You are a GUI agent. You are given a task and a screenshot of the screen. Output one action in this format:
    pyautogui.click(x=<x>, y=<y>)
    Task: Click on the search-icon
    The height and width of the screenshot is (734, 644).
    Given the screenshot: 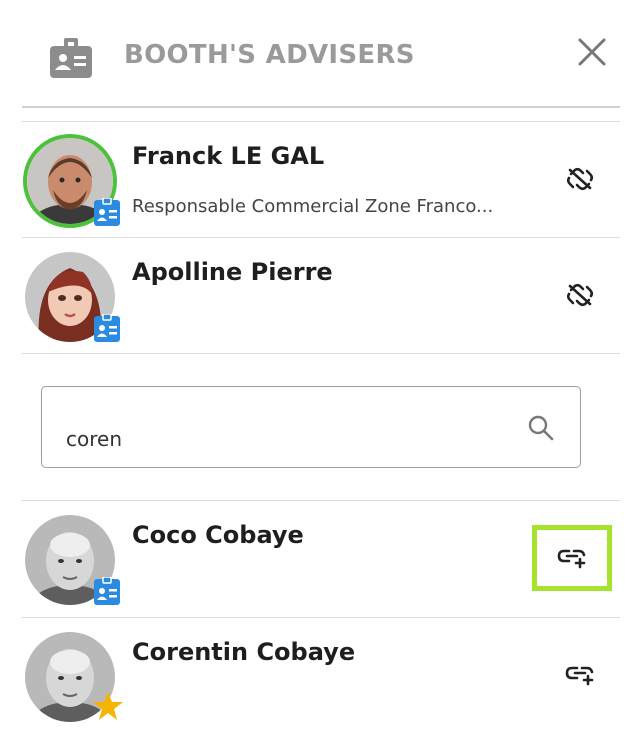 What is the action you would take?
    pyautogui.click(x=541, y=428)
    